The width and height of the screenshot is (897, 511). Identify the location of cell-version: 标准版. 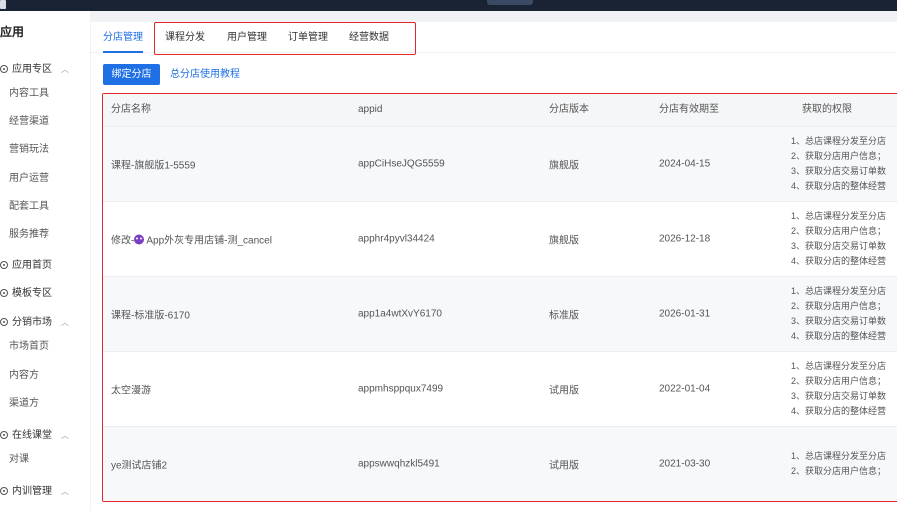
(564, 316).